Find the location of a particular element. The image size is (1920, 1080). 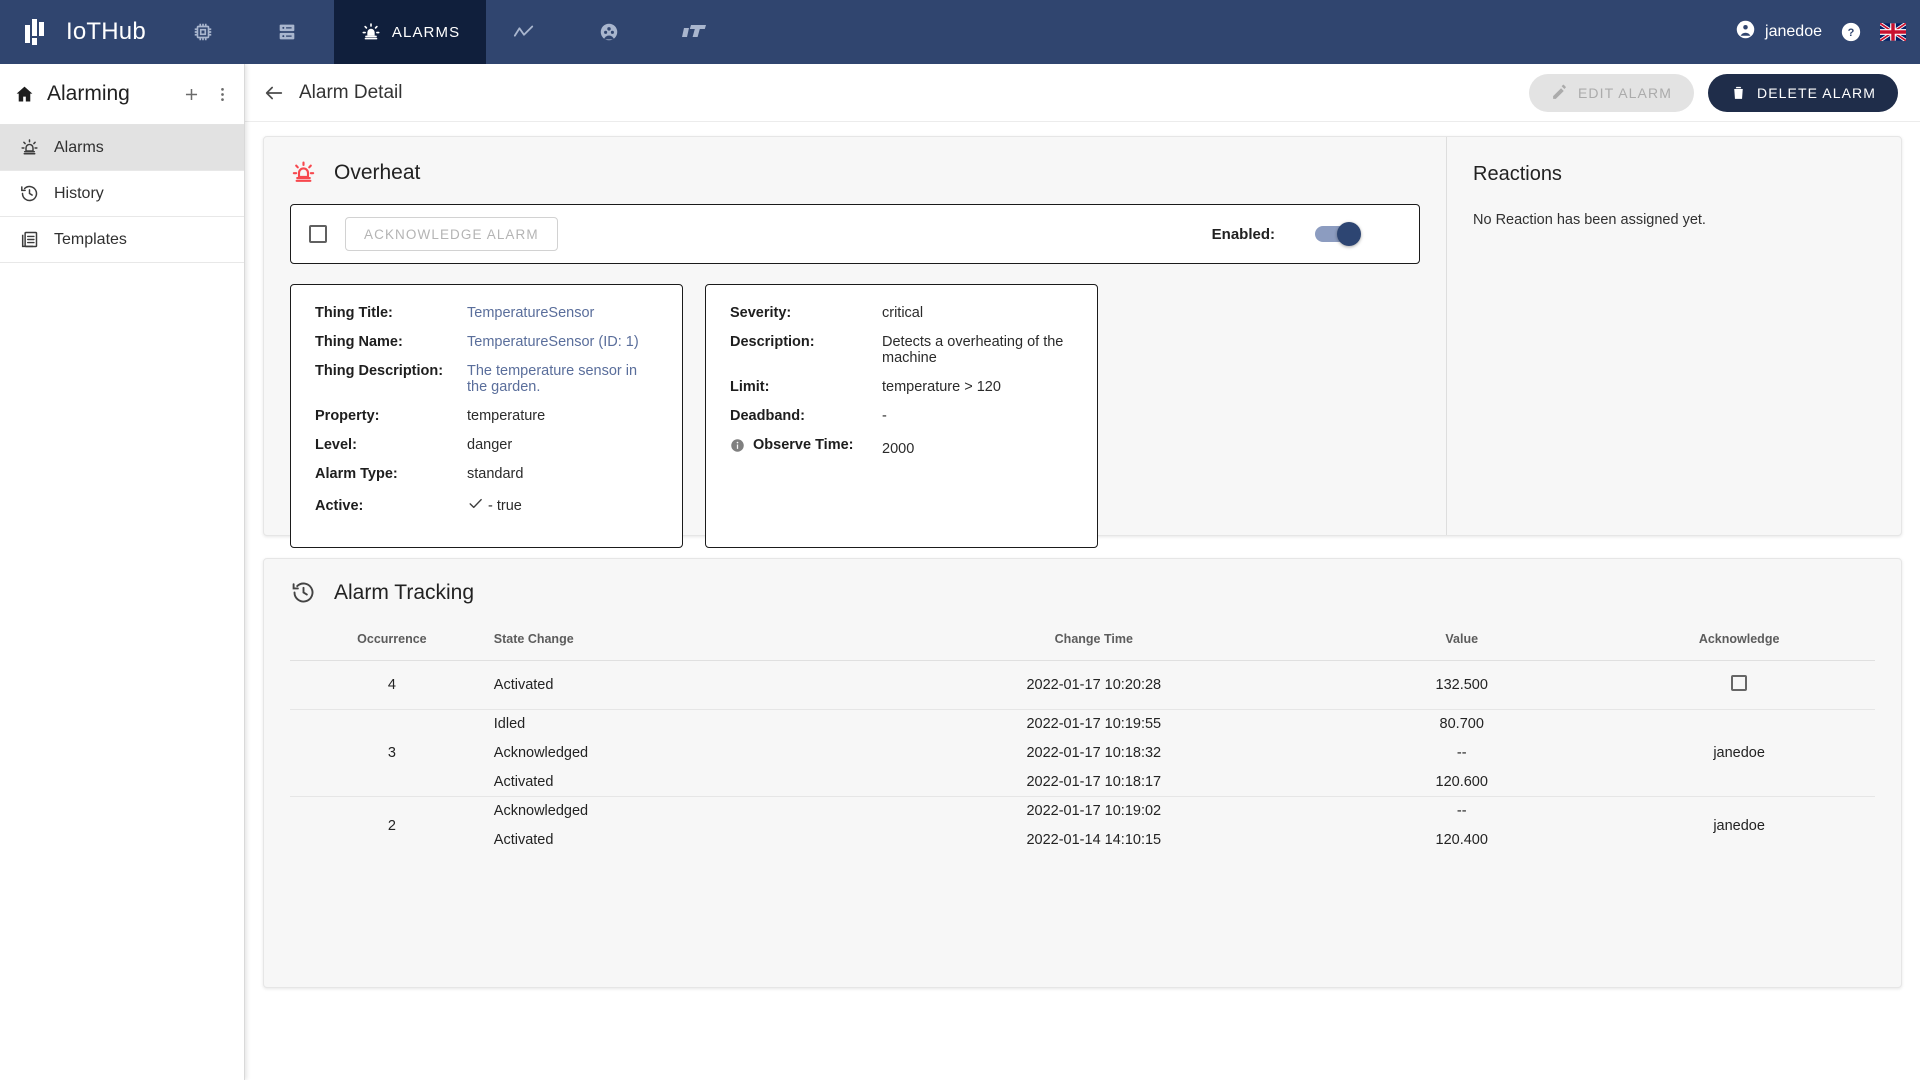

cell-acknowledge is located at coordinates (1739, 685).